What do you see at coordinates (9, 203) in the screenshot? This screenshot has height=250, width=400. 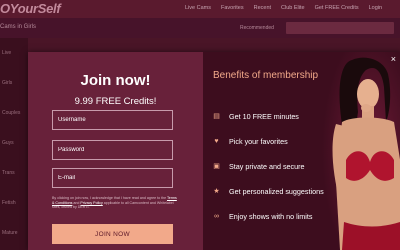 I see `sidebar-item: Fetish` at bounding box center [9, 203].